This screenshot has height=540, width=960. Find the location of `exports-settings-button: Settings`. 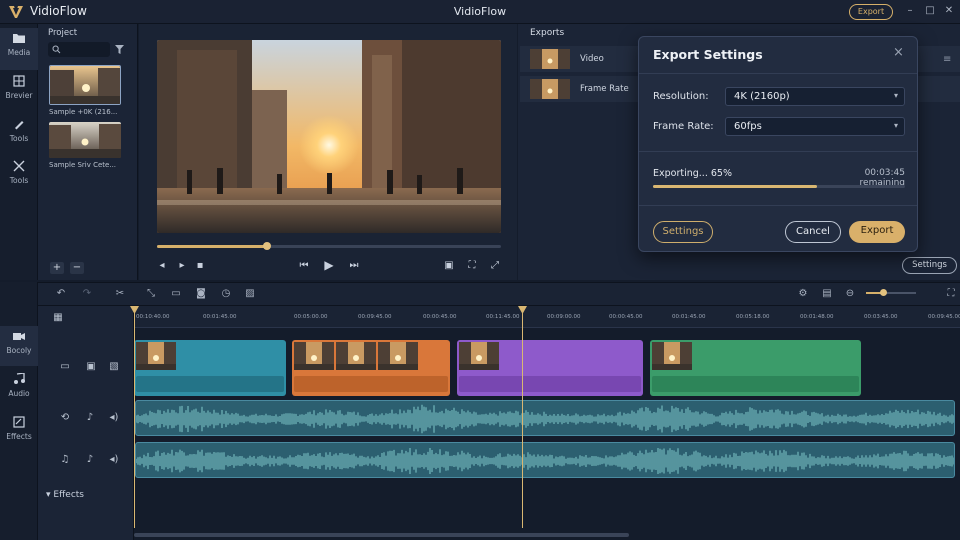

exports-settings-button: Settings is located at coordinates (929, 265).